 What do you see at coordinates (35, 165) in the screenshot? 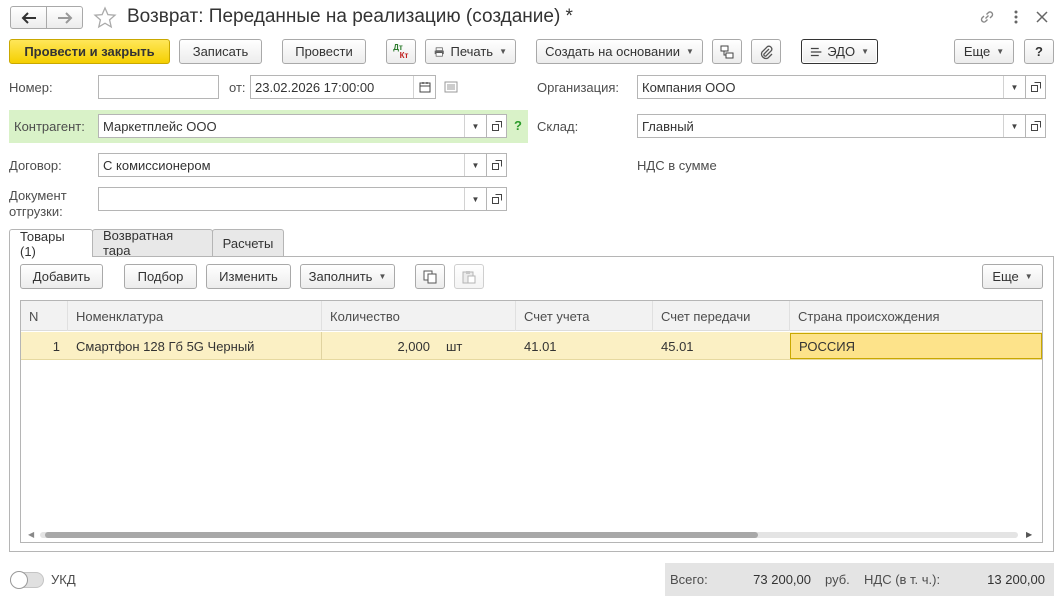
I see `contract-label: Договор:` at bounding box center [35, 165].